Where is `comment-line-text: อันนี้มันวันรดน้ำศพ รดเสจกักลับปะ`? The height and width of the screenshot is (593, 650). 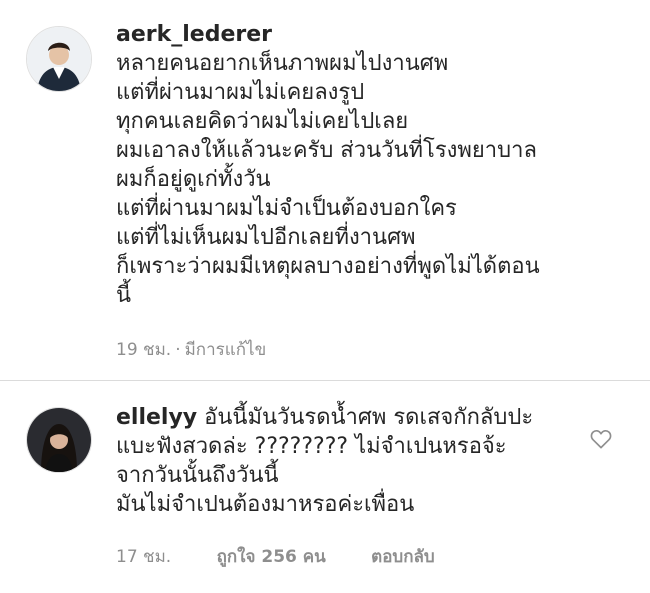 comment-line-text: อันนี้มันวันรดน้ำศพ รดเสจกักลับปะ is located at coordinates (369, 417).